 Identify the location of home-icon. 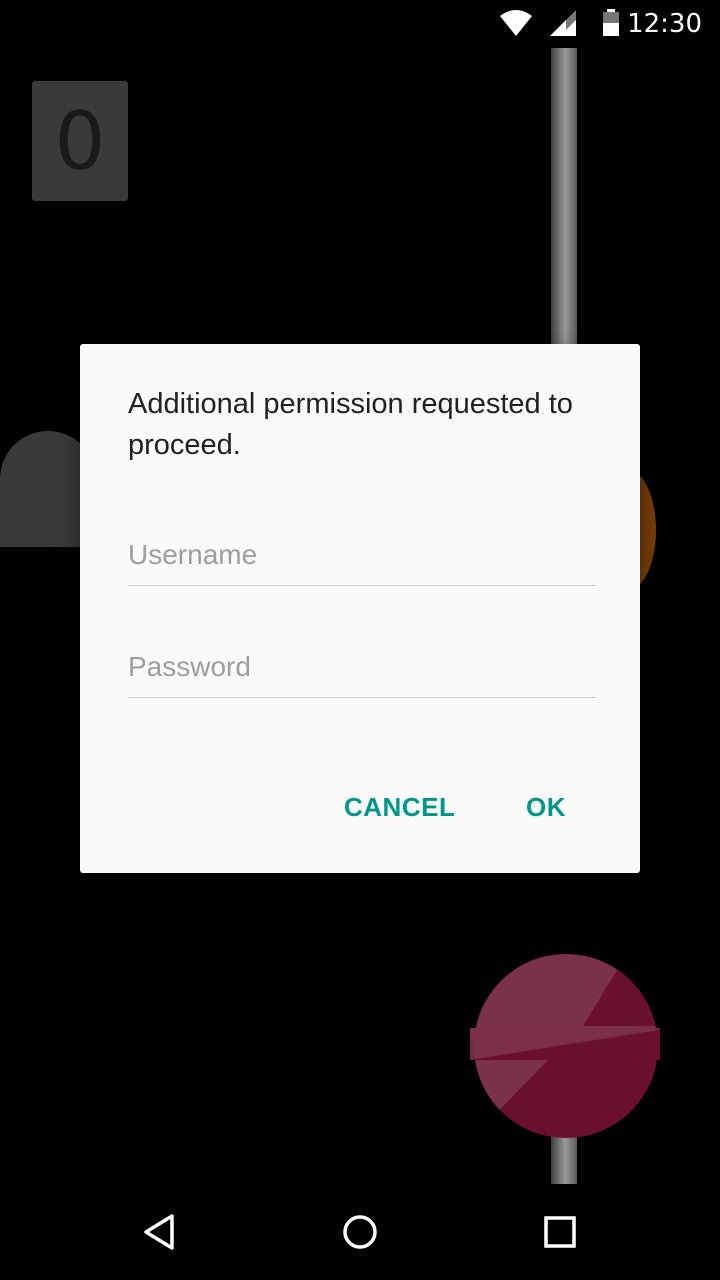
(360, 1232).